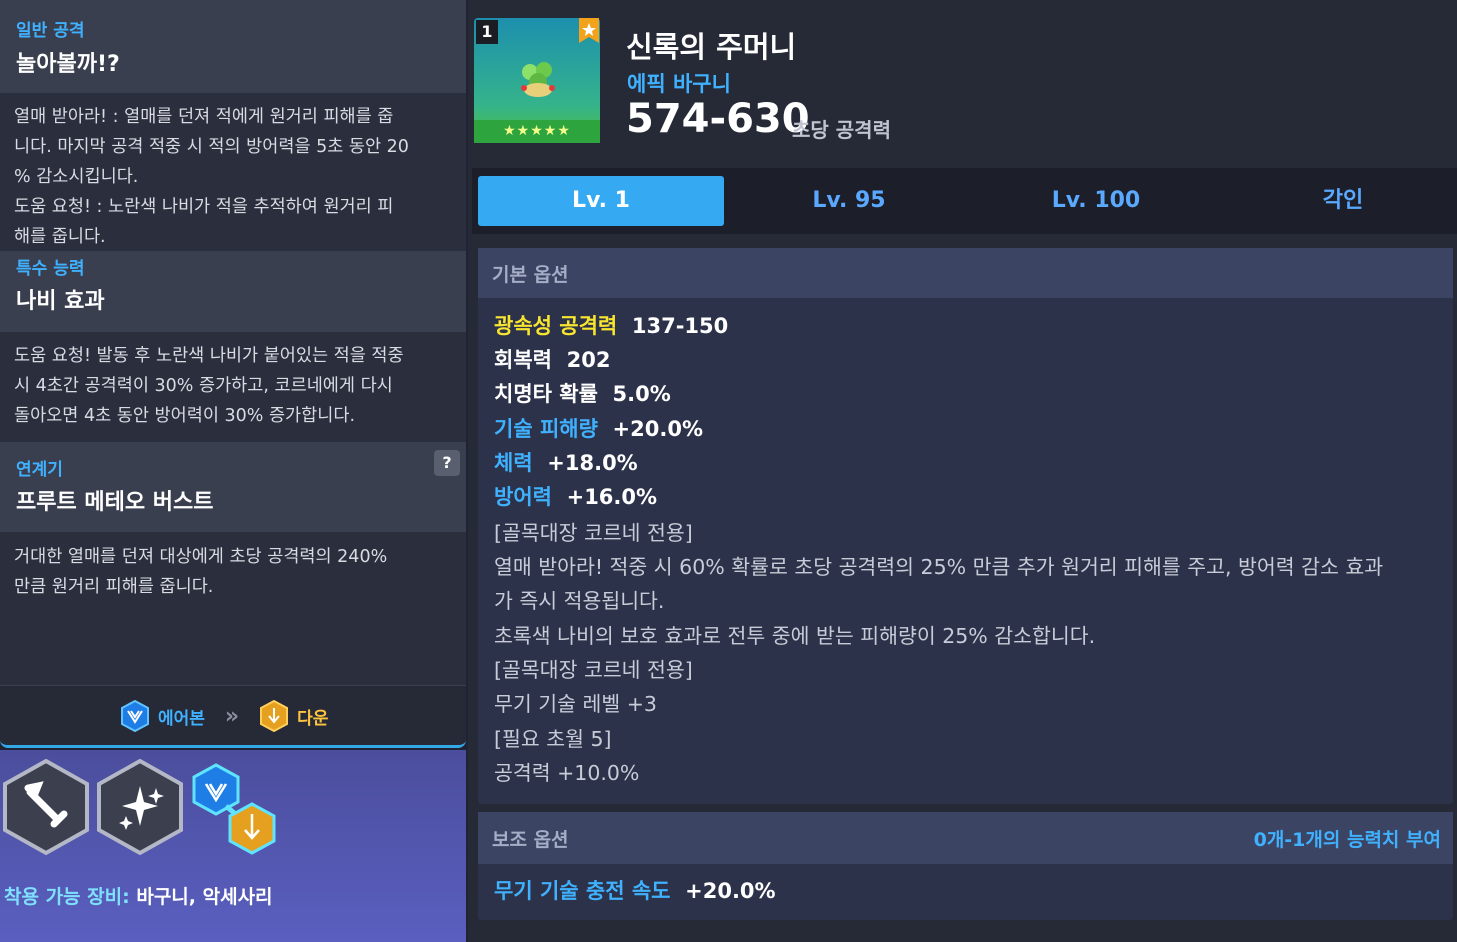 Image resolution: width=1457 pixels, height=942 pixels. I want to click on desc-line: 도움 요청! : 노란색 나비가 적을 추적하여 원거리 피, so click(204, 207).